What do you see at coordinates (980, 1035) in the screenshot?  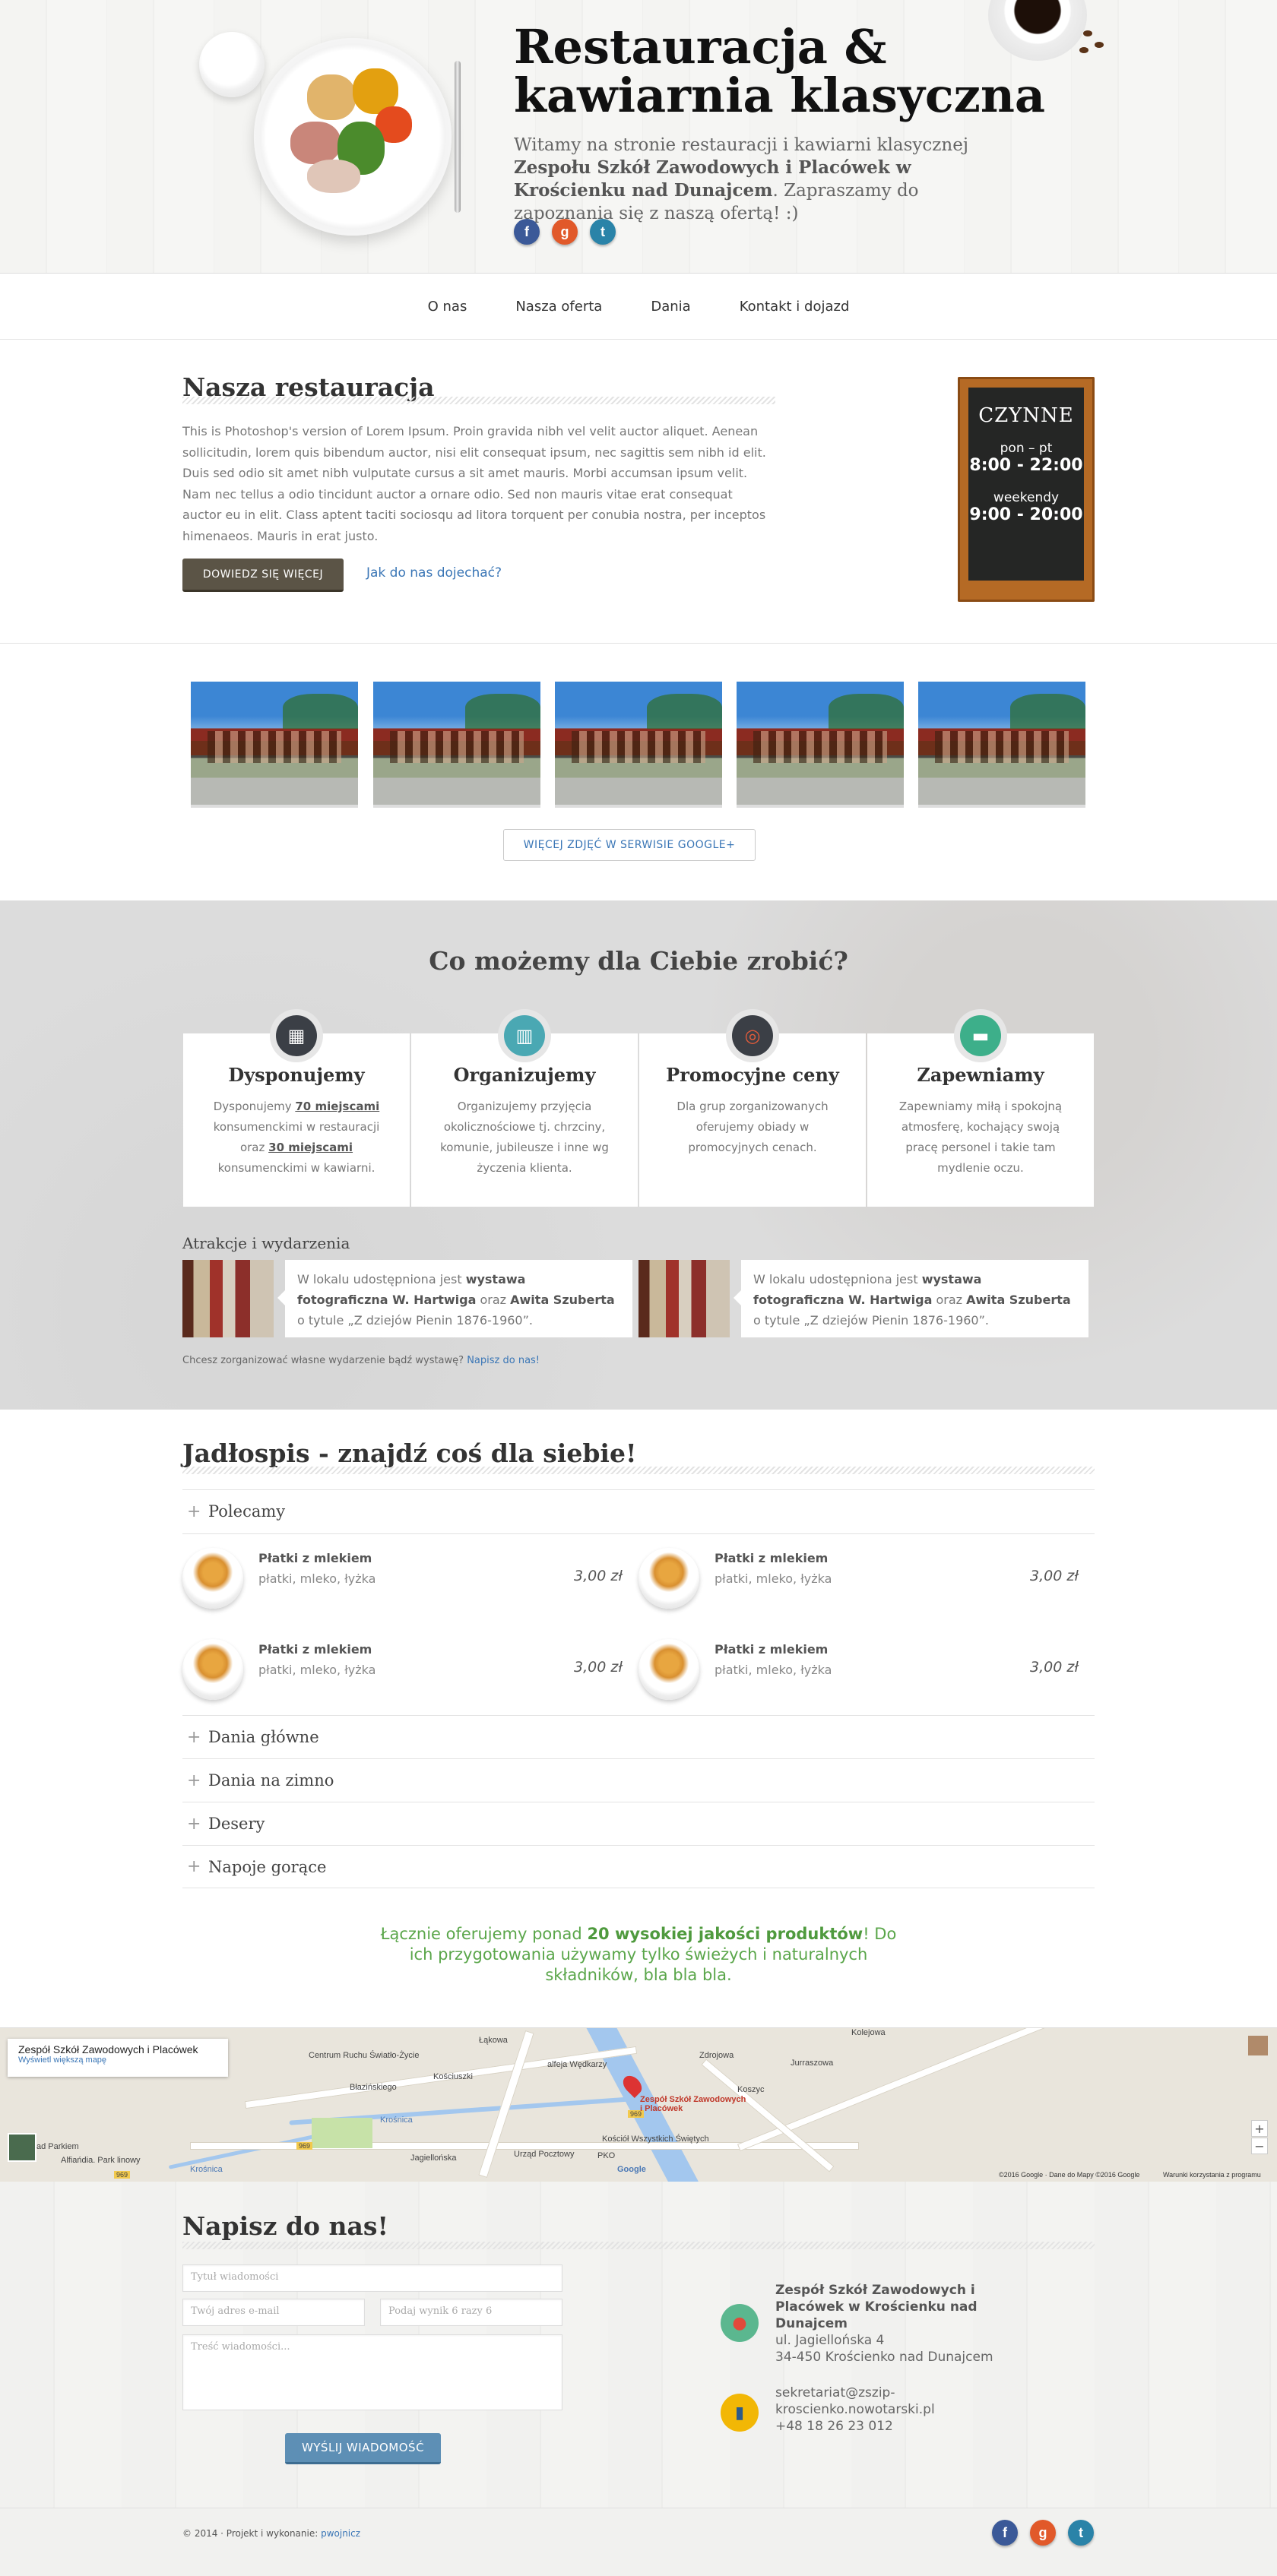 I see `sofa-icon: ▬` at bounding box center [980, 1035].